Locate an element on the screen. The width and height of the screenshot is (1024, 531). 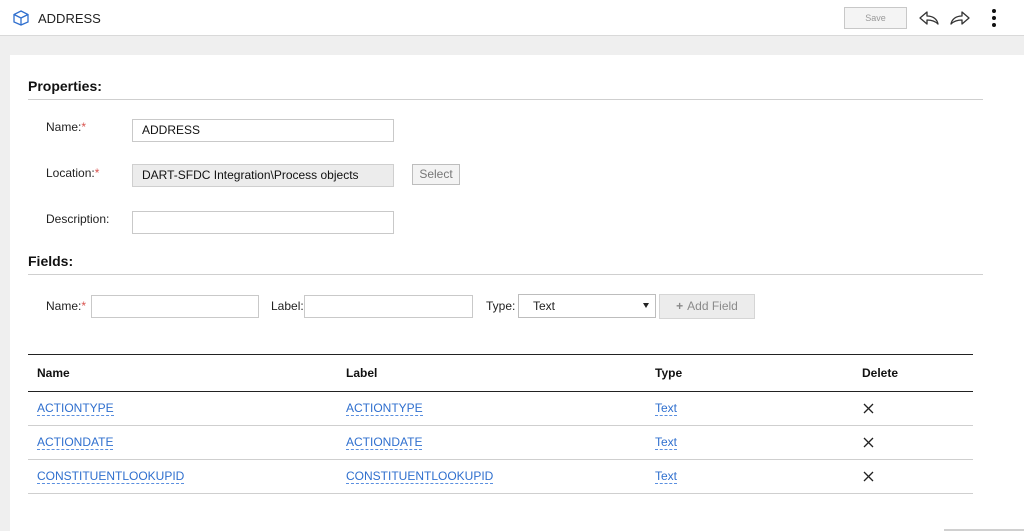
page-title: ADDRESS is located at coordinates (69, 18).